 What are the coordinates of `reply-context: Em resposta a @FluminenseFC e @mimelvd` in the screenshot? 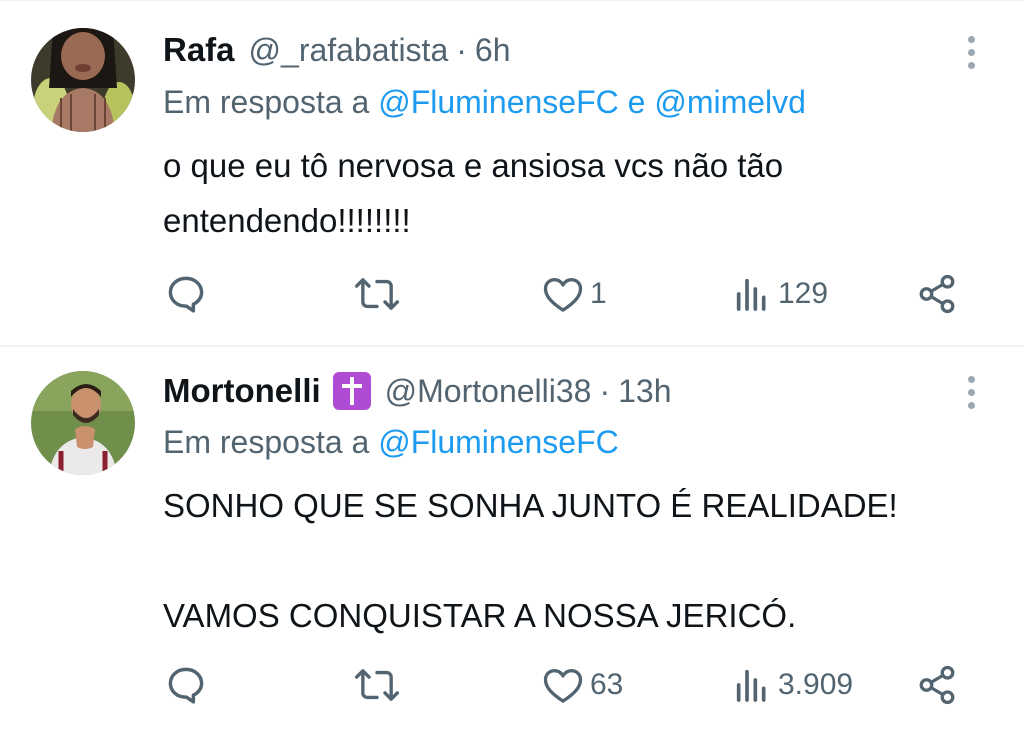 It's located at (484, 102).